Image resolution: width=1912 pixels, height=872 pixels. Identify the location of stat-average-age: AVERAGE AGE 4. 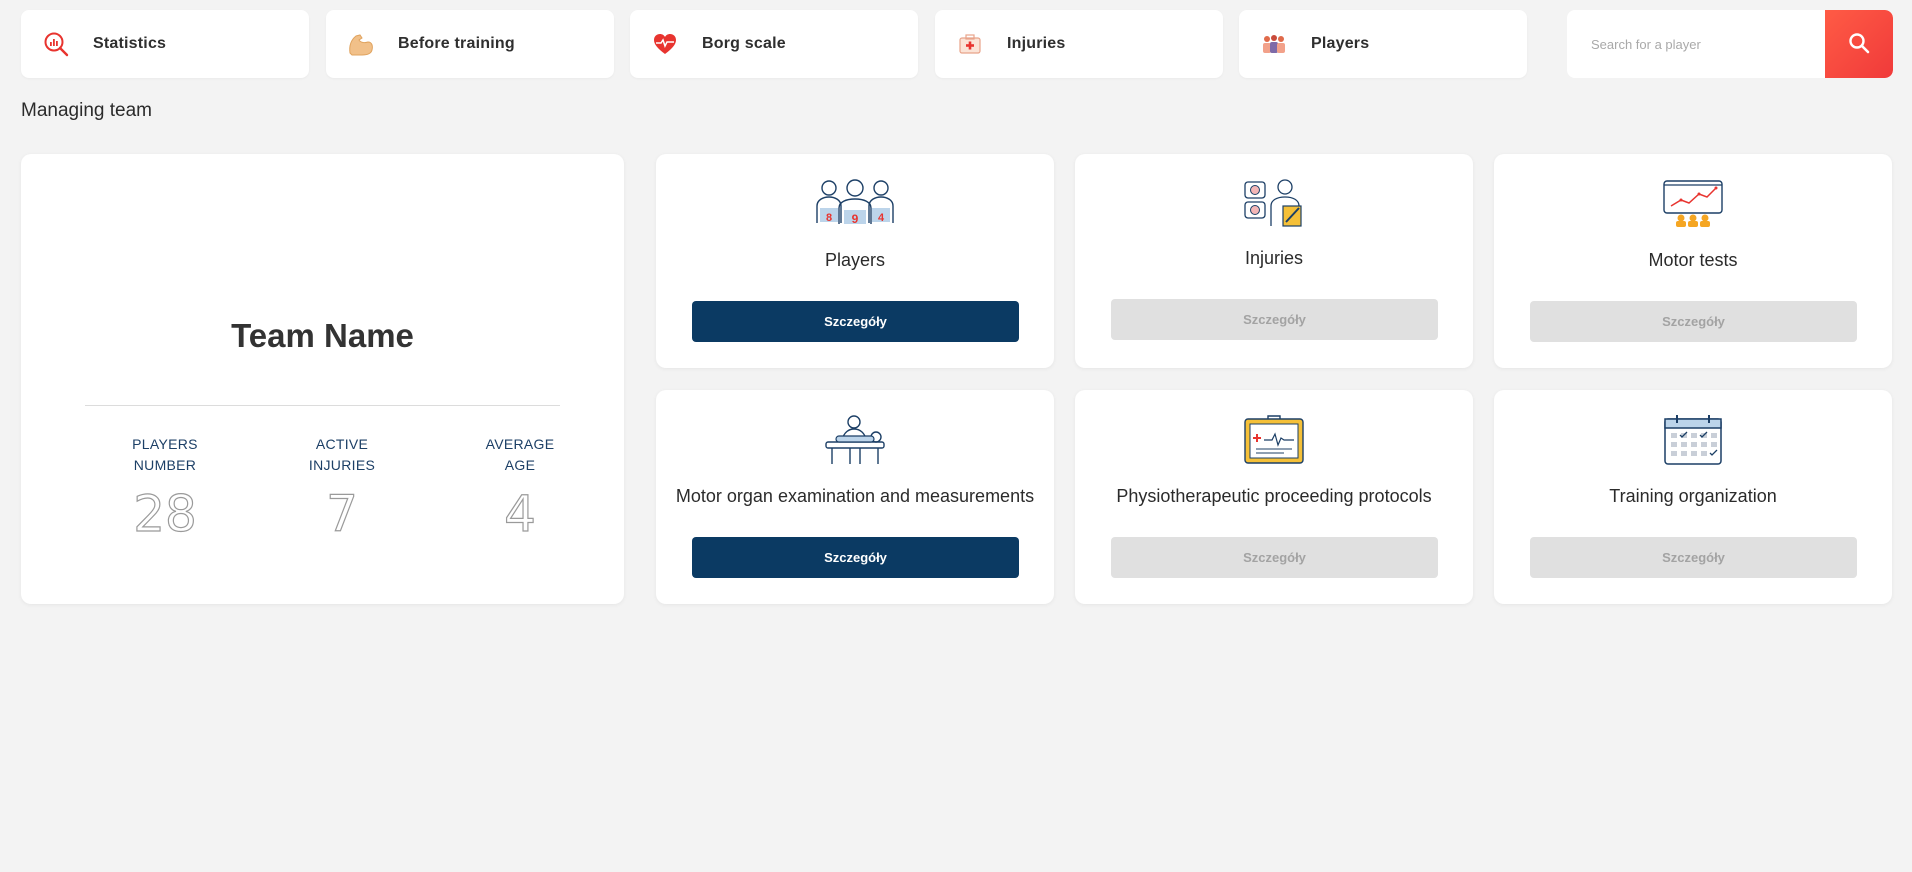
(520, 488).